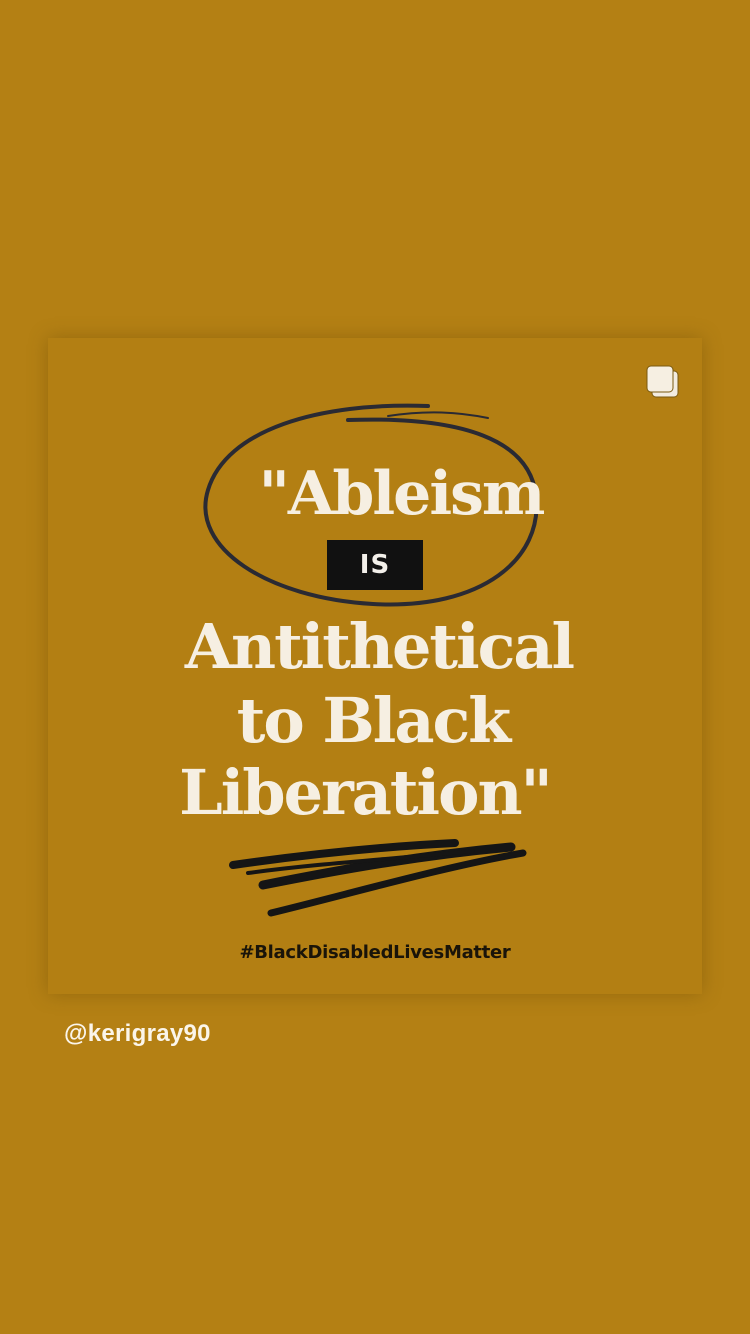  Describe the element at coordinates (366, 792) in the screenshot. I see `quote-line-liberation: Liberation"` at that location.